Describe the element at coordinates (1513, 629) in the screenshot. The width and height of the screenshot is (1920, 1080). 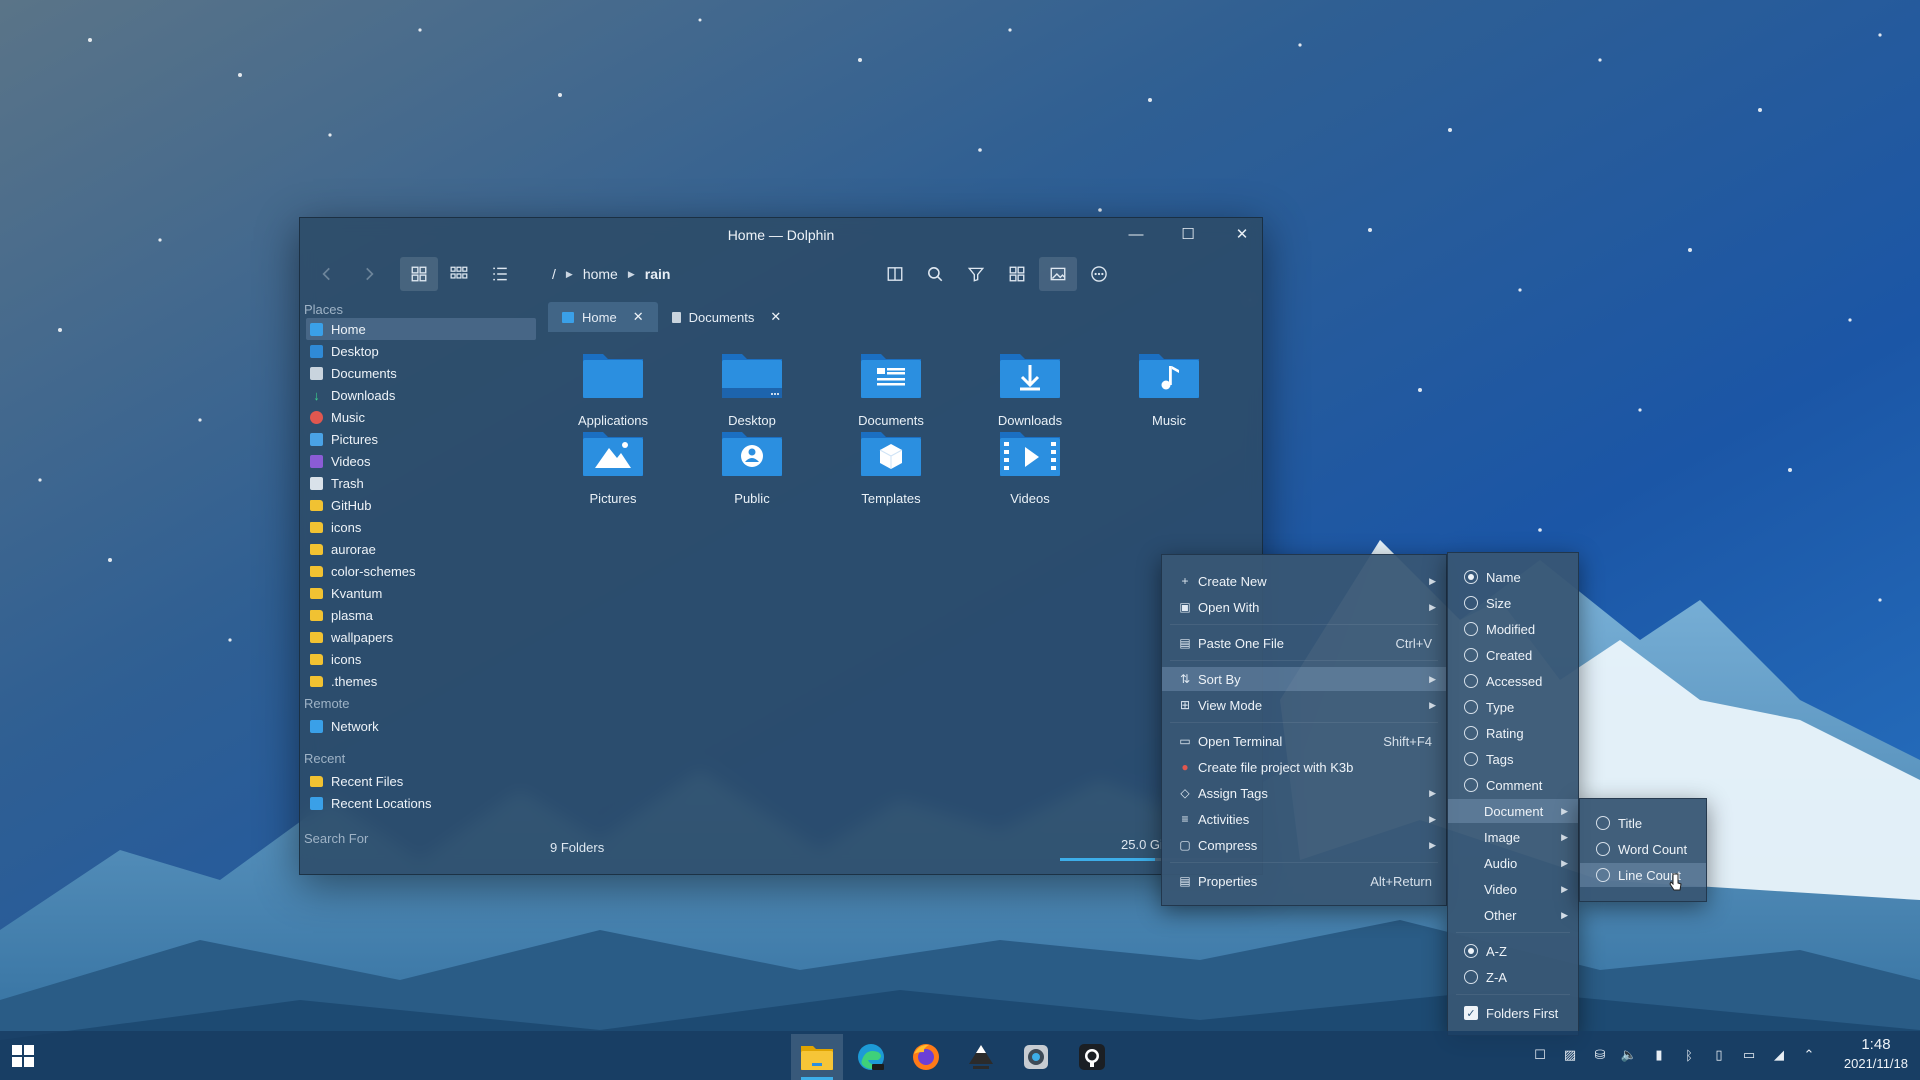
I see `sort-option-modified: Modified` at that location.